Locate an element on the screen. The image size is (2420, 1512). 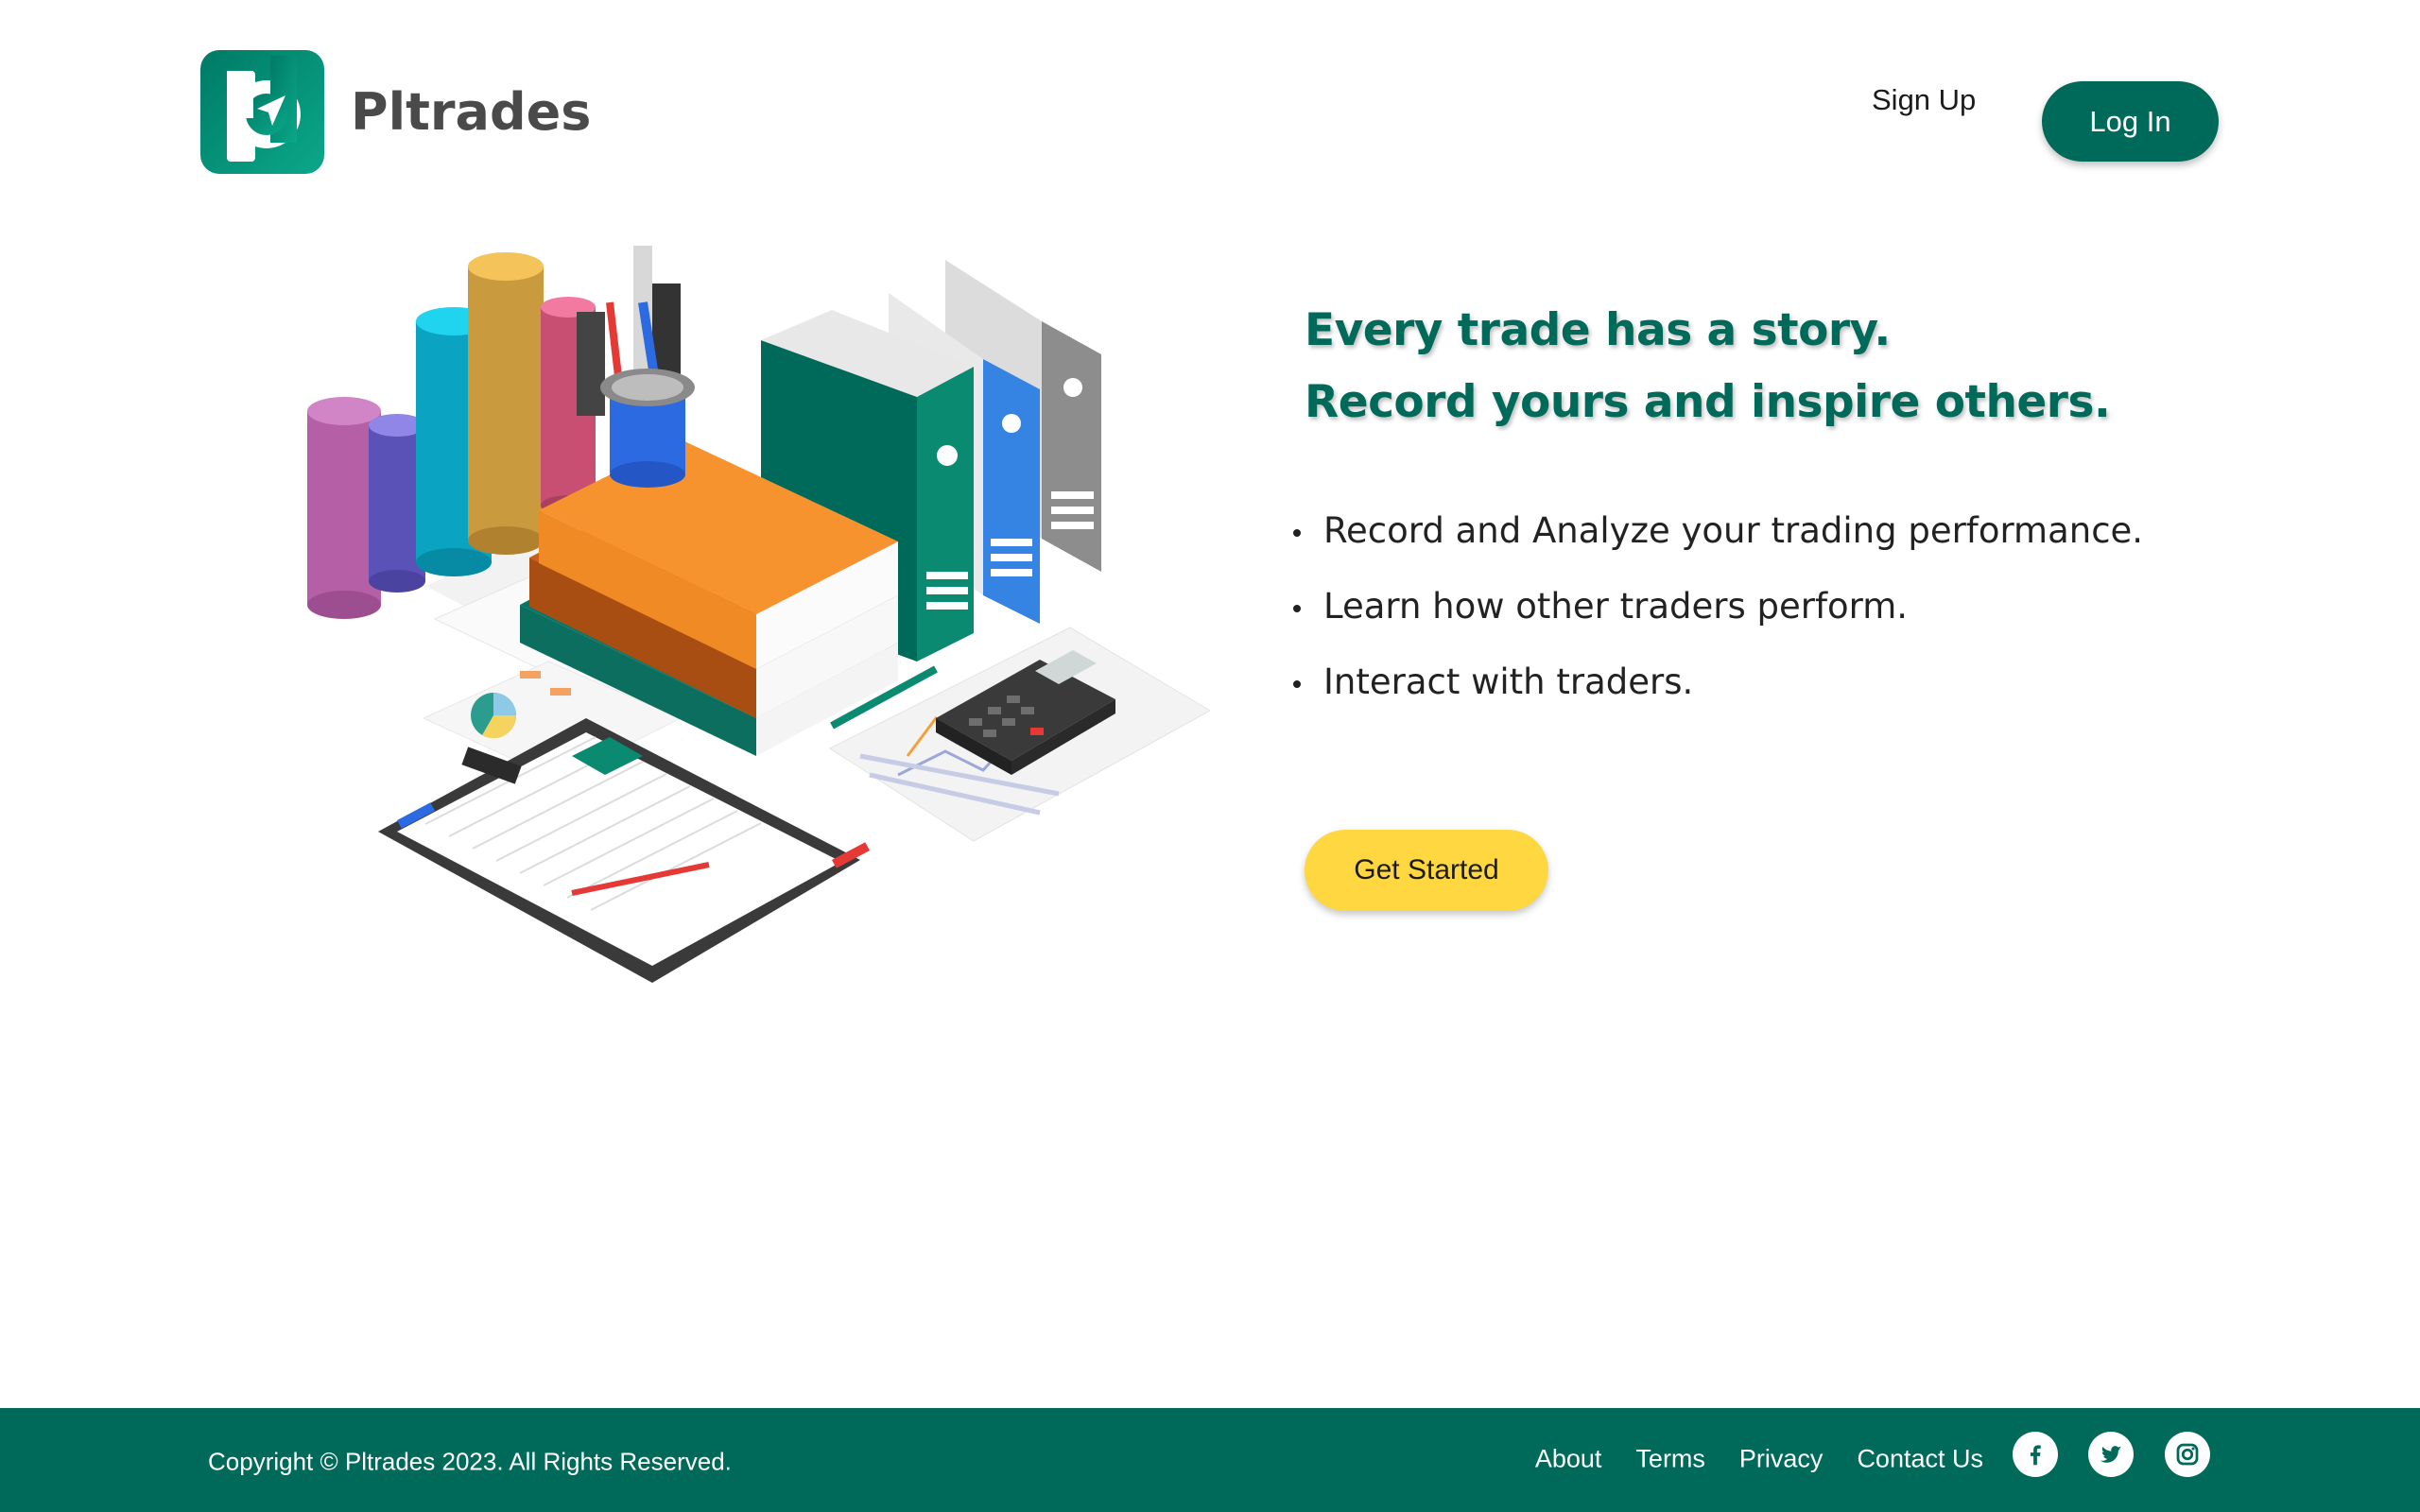
footer-link-about: About is located at coordinates (1568, 1459).